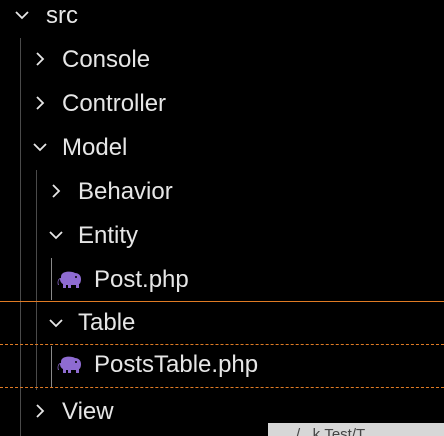 This screenshot has height=436, width=444. What do you see at coordinates (107, 322) in the screenshot?
I see `tree-item-label: Table` at bounding box center [107, 322].